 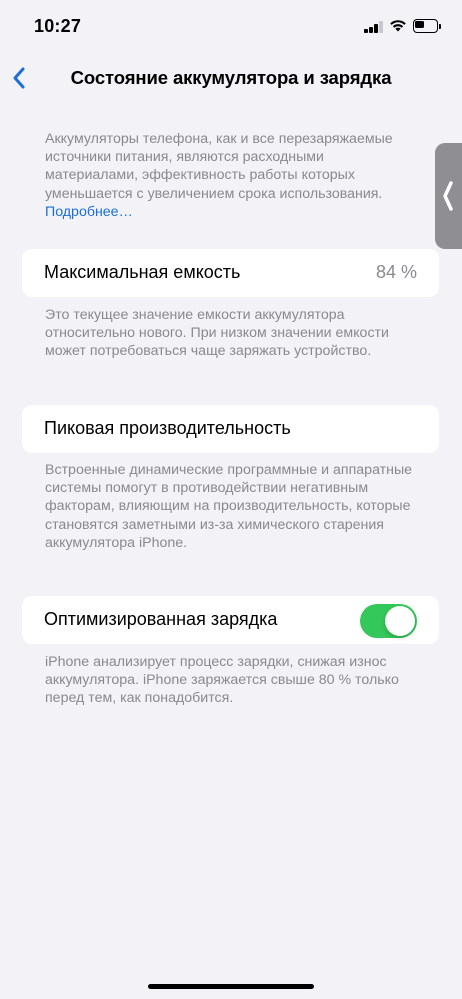 I want to click on navigation-bar: Состояние аккумулятора и зарядка, so click(x=231, y=79).